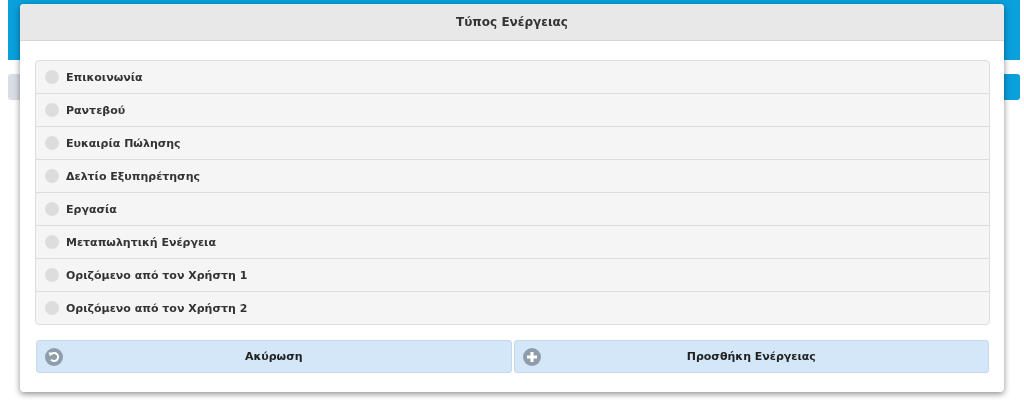  Describe the element at coordinates (133, 176) in the screenshot. I see `option-label: Δελτίο Εξυπηρέτησης` at that location.